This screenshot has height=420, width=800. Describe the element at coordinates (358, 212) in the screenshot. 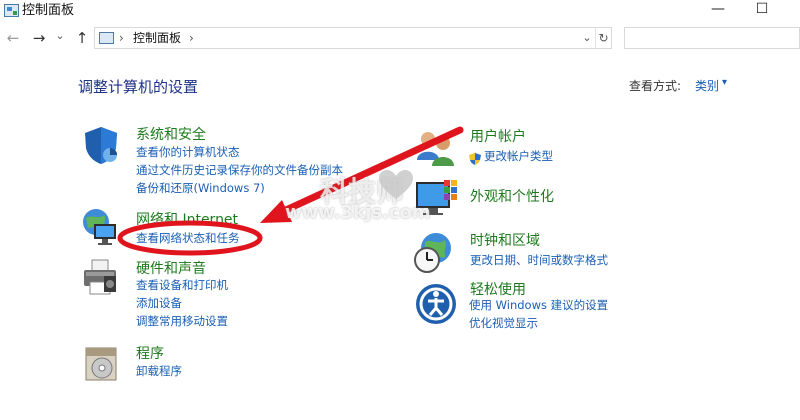

I see `watermark-url: www.3kjs.com` at that location.